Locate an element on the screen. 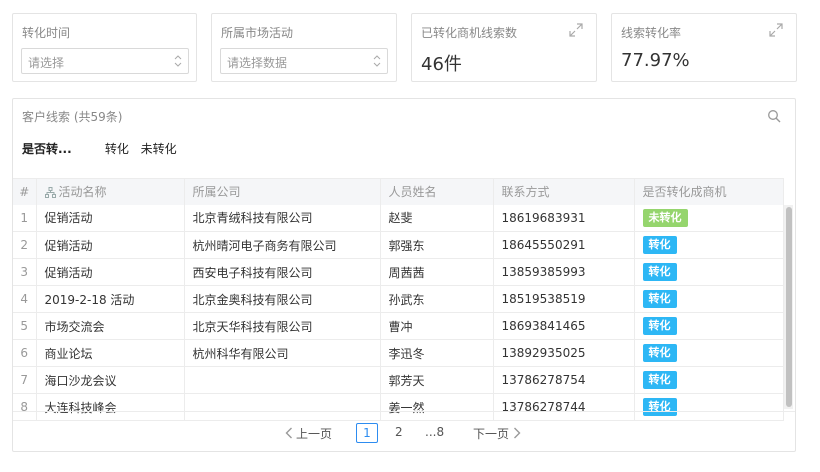  cell-company: 杭州科华有限公司 is located at coordinates (282, 353).